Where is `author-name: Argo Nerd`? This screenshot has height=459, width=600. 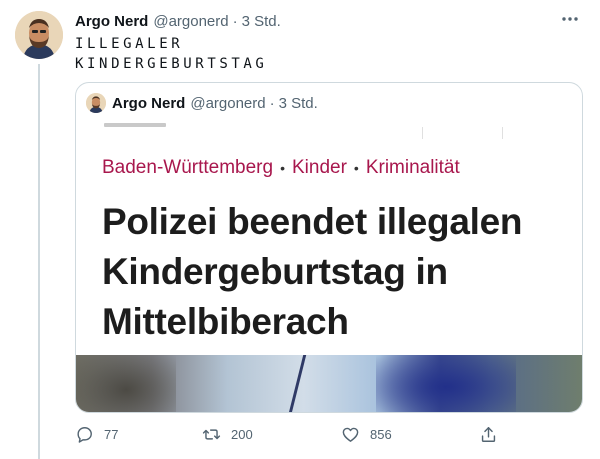
author-name: Argo Nerd is located at coordinates (111, 21).